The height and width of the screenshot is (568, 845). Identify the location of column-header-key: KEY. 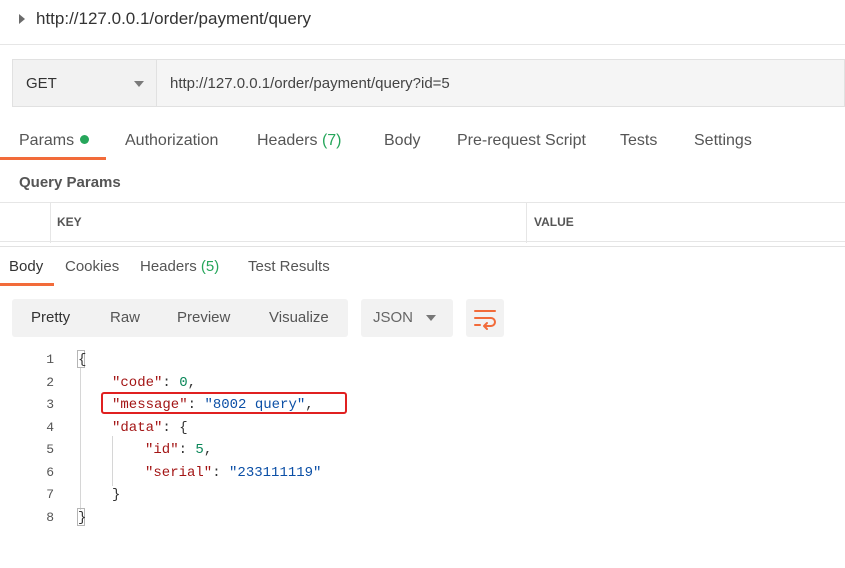
(69, 222).